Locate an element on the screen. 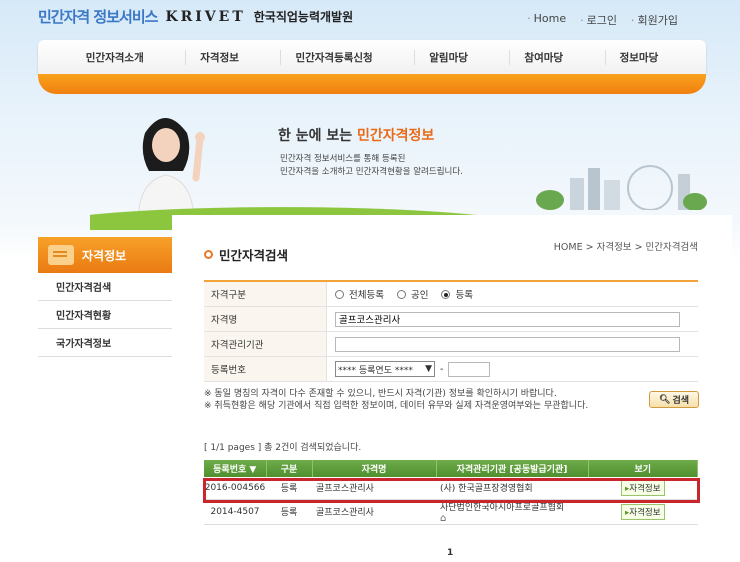 Image resolution: width=740 pixels, height=562 pixels. left-sidebar: 자격정보 민간자격검색 민간자격현황 국가자격정보 is located at coordinates (105, 297).